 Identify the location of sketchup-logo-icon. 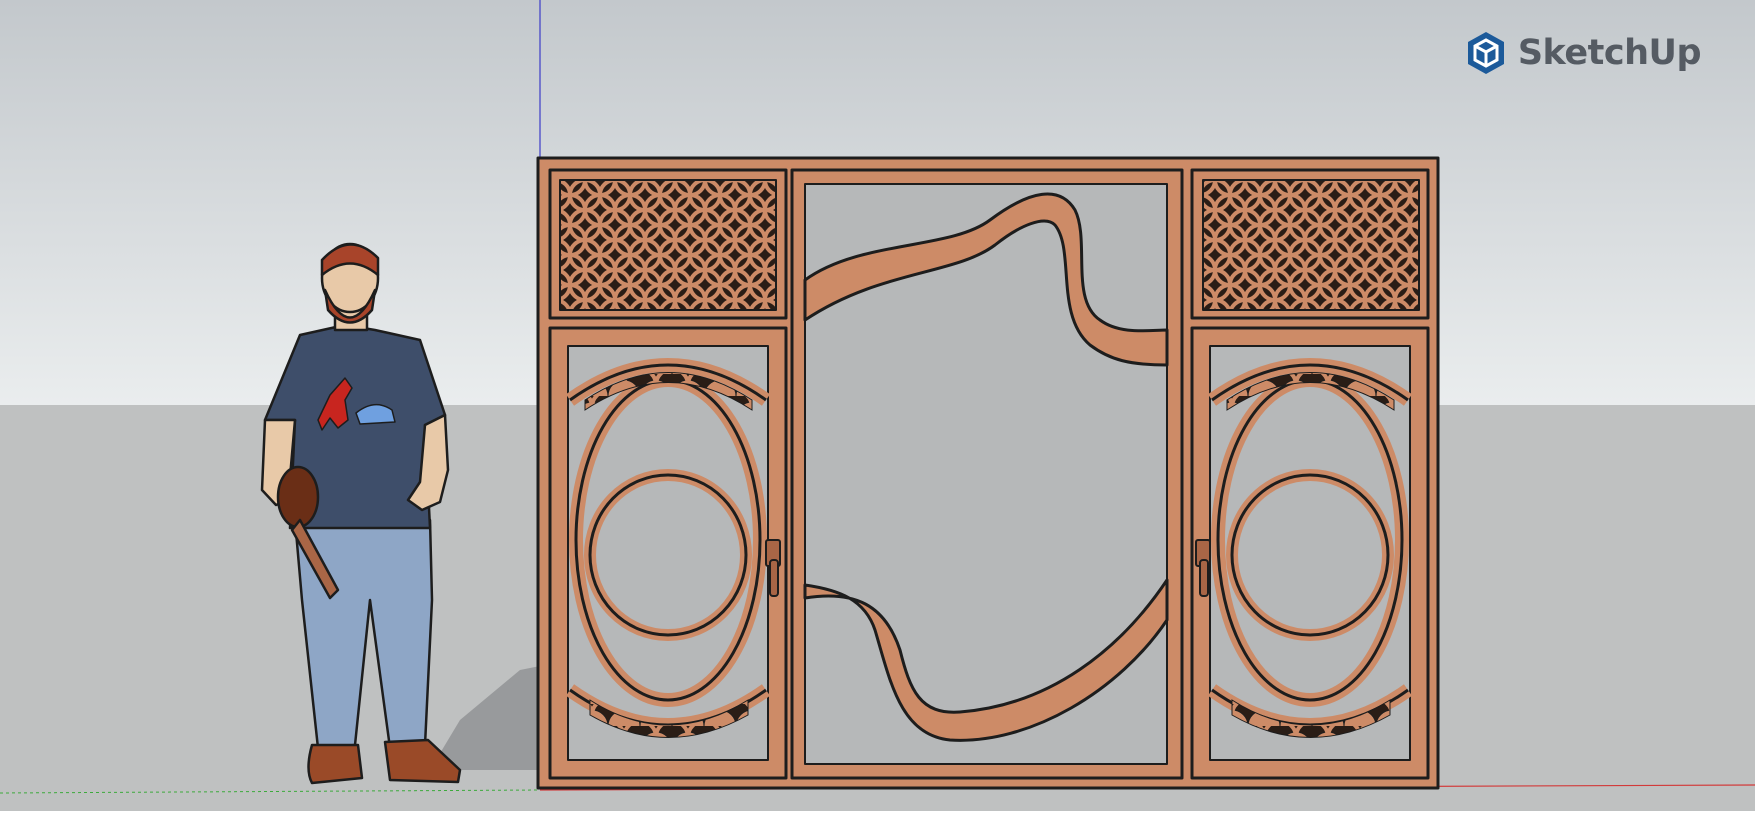
(1485, 53).